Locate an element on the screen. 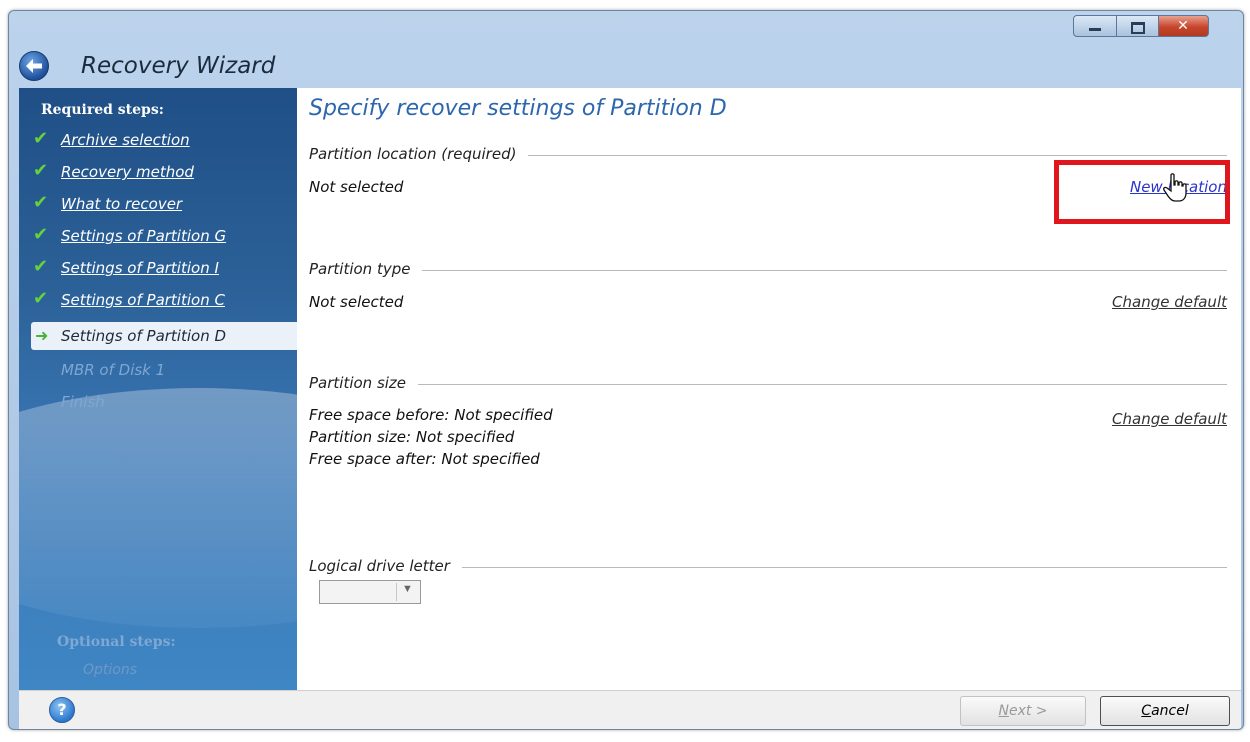 The height and width of the screenshot is (742, 1250). sidebar-item-archive-selection: ✔ Archive selection is located at coordinates (158, 140).